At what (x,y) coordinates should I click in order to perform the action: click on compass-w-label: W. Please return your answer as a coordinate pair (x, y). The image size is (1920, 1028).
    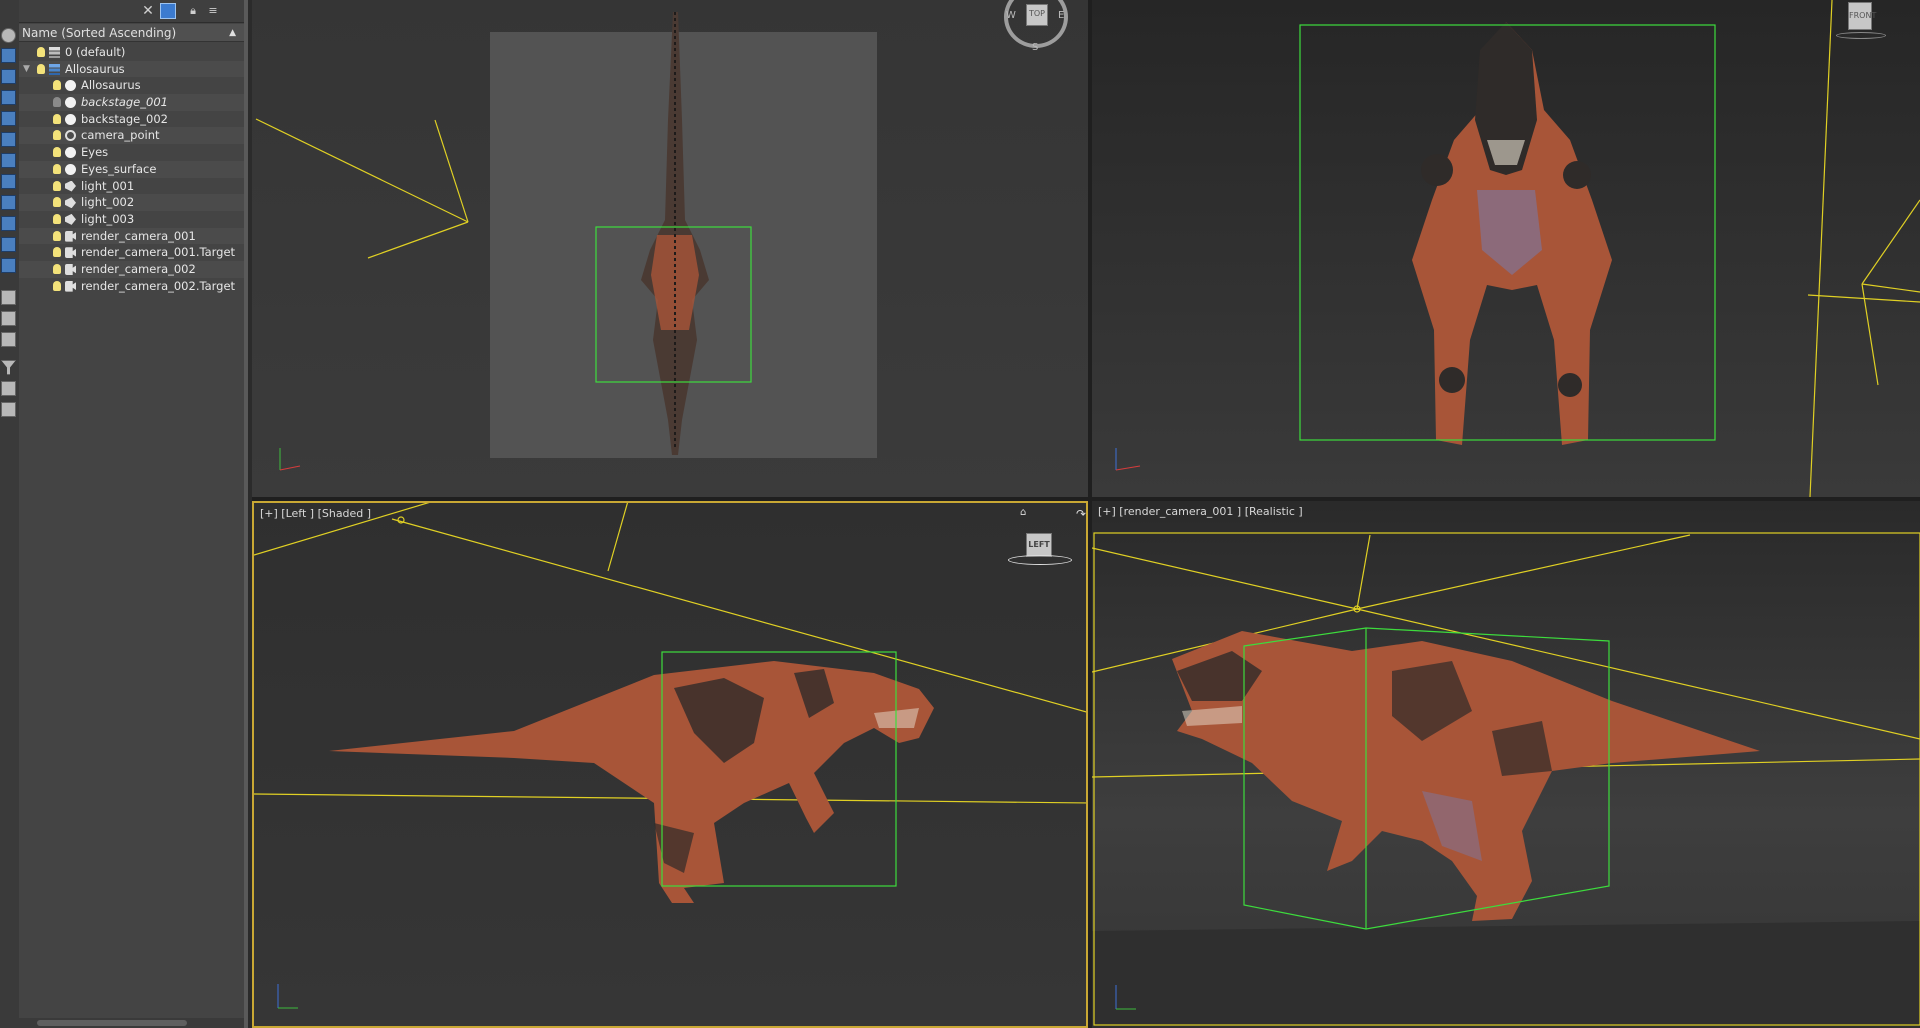
    Looking at the image, I should click on (1011, 15).